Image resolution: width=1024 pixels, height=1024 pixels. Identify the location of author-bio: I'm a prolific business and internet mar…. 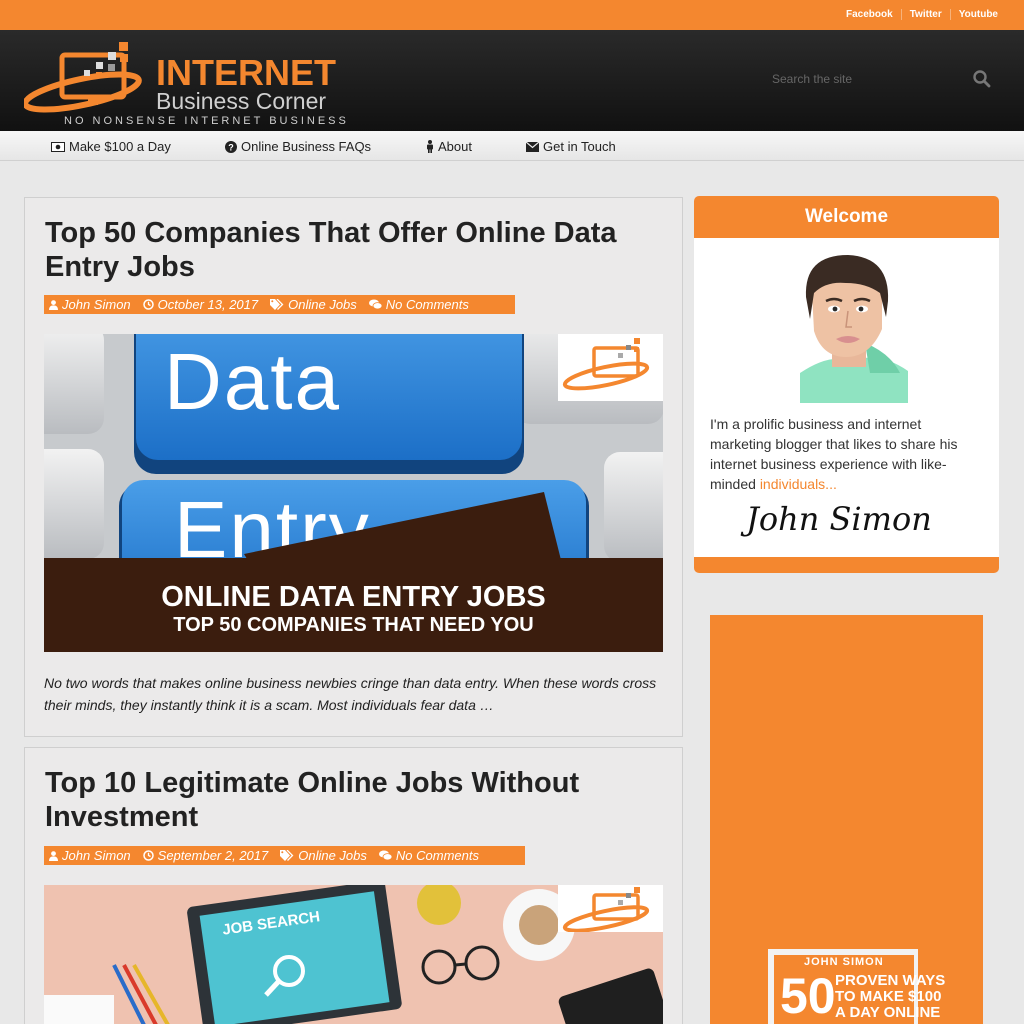
(840, 454).